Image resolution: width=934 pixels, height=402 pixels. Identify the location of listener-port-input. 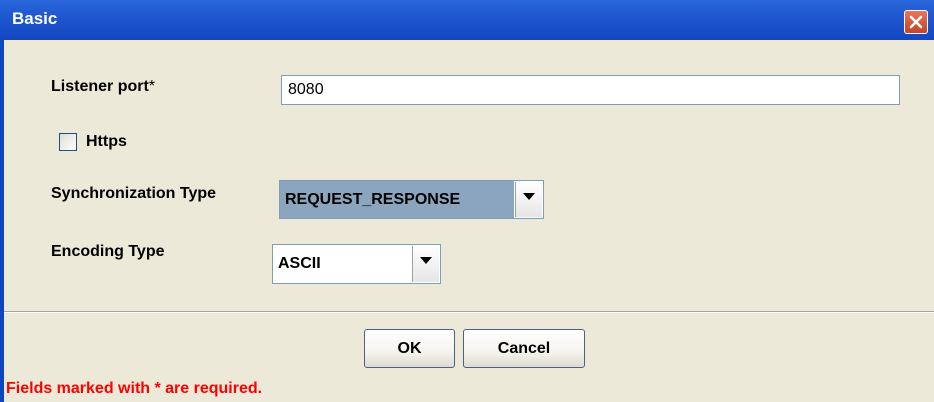
(590, 90).